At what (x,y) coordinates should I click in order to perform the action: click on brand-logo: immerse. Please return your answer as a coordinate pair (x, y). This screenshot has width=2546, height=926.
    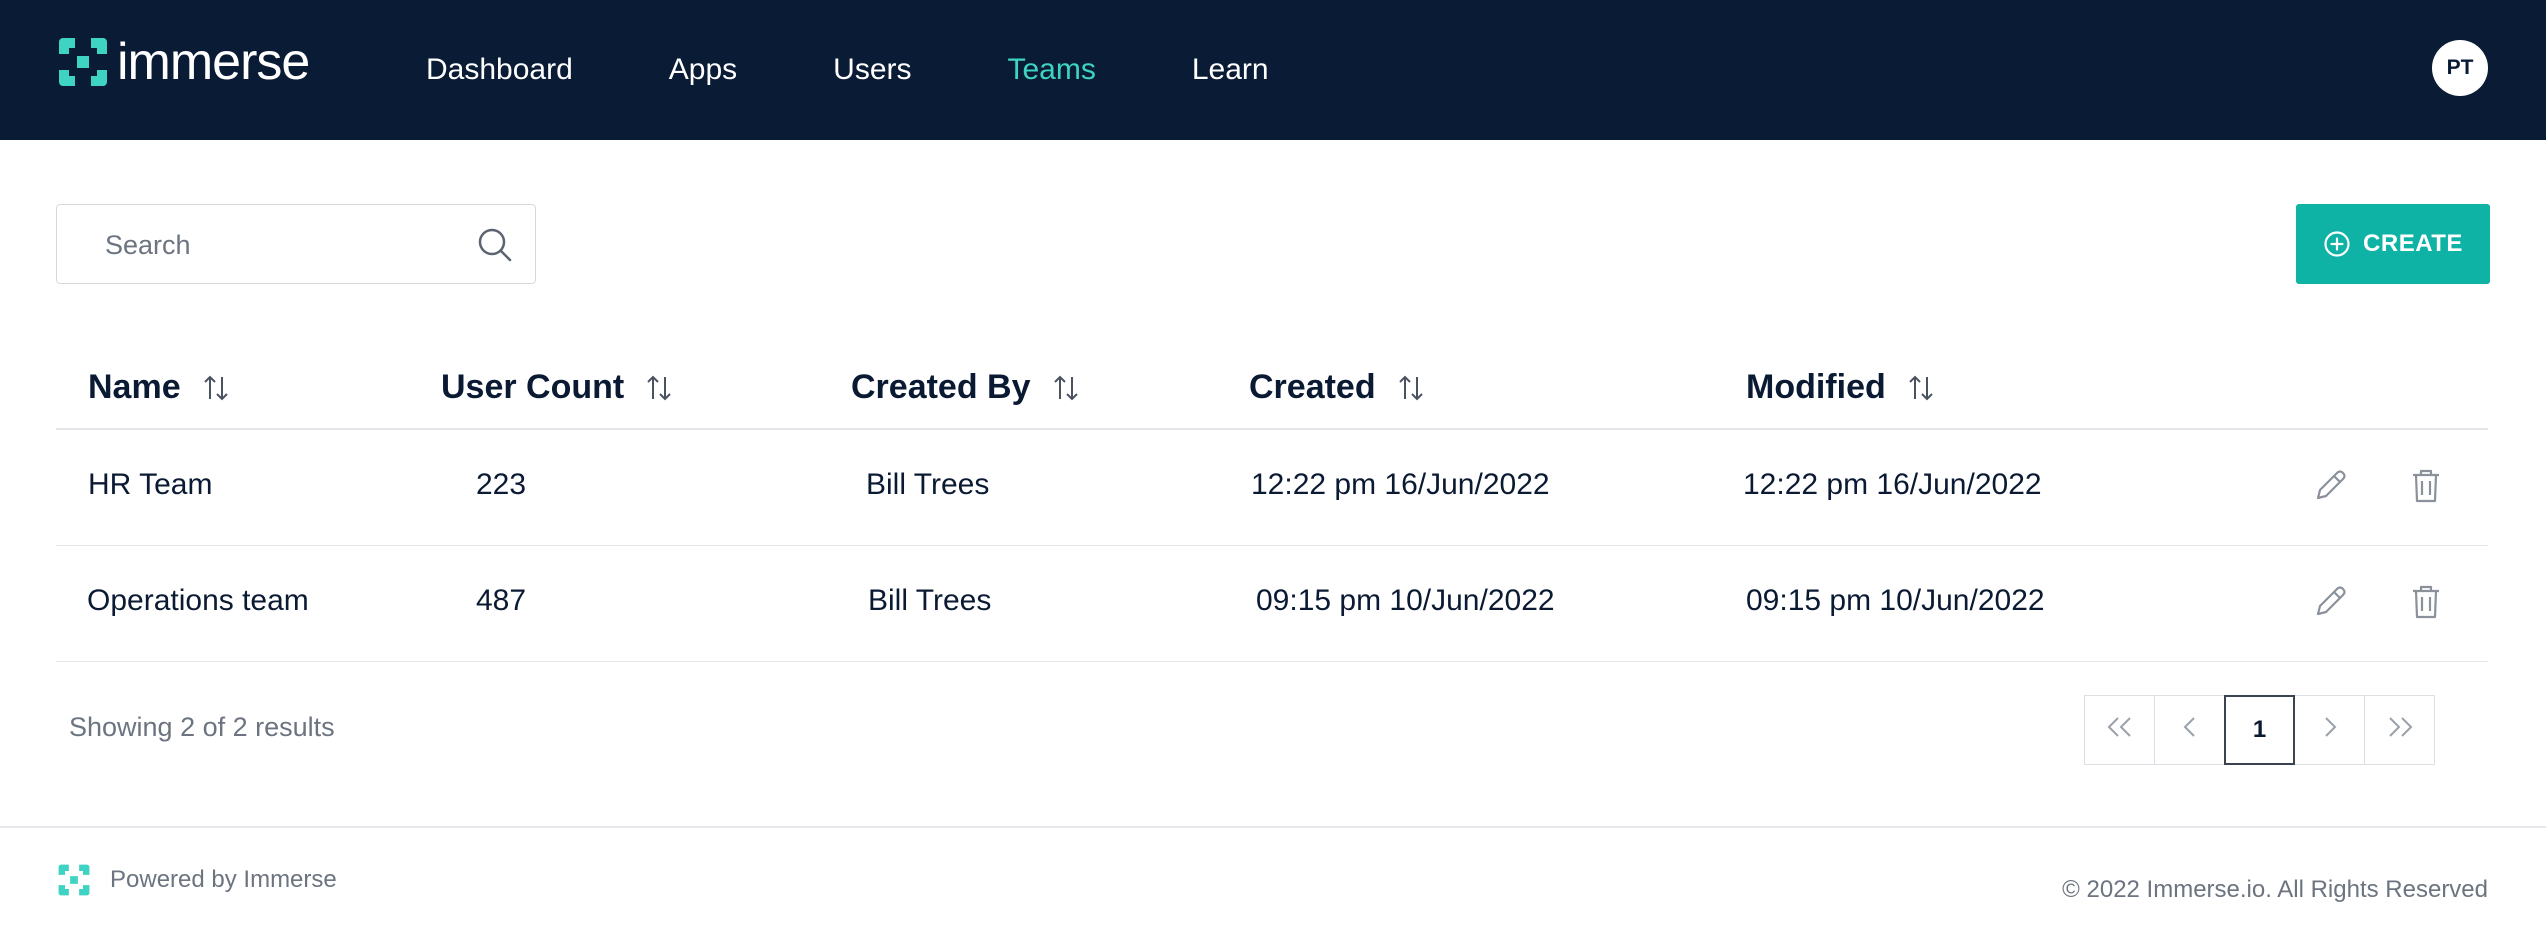
    Looking at the image, I should click on (182, 62).